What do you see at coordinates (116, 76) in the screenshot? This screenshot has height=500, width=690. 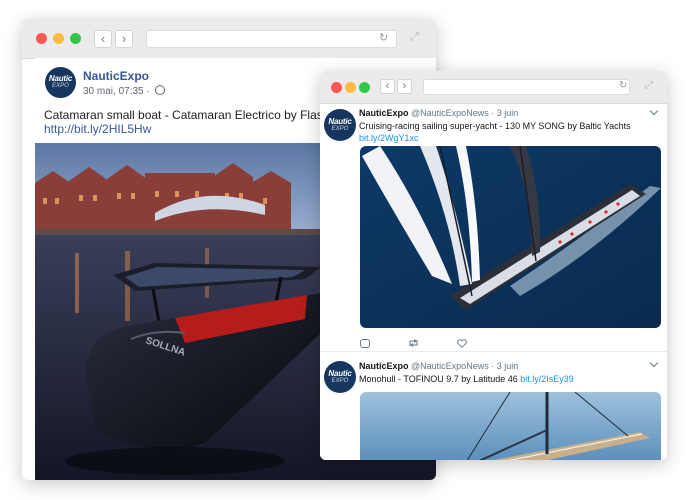 I see `page-name: NauticExpo` at bounding box center [116, 76].